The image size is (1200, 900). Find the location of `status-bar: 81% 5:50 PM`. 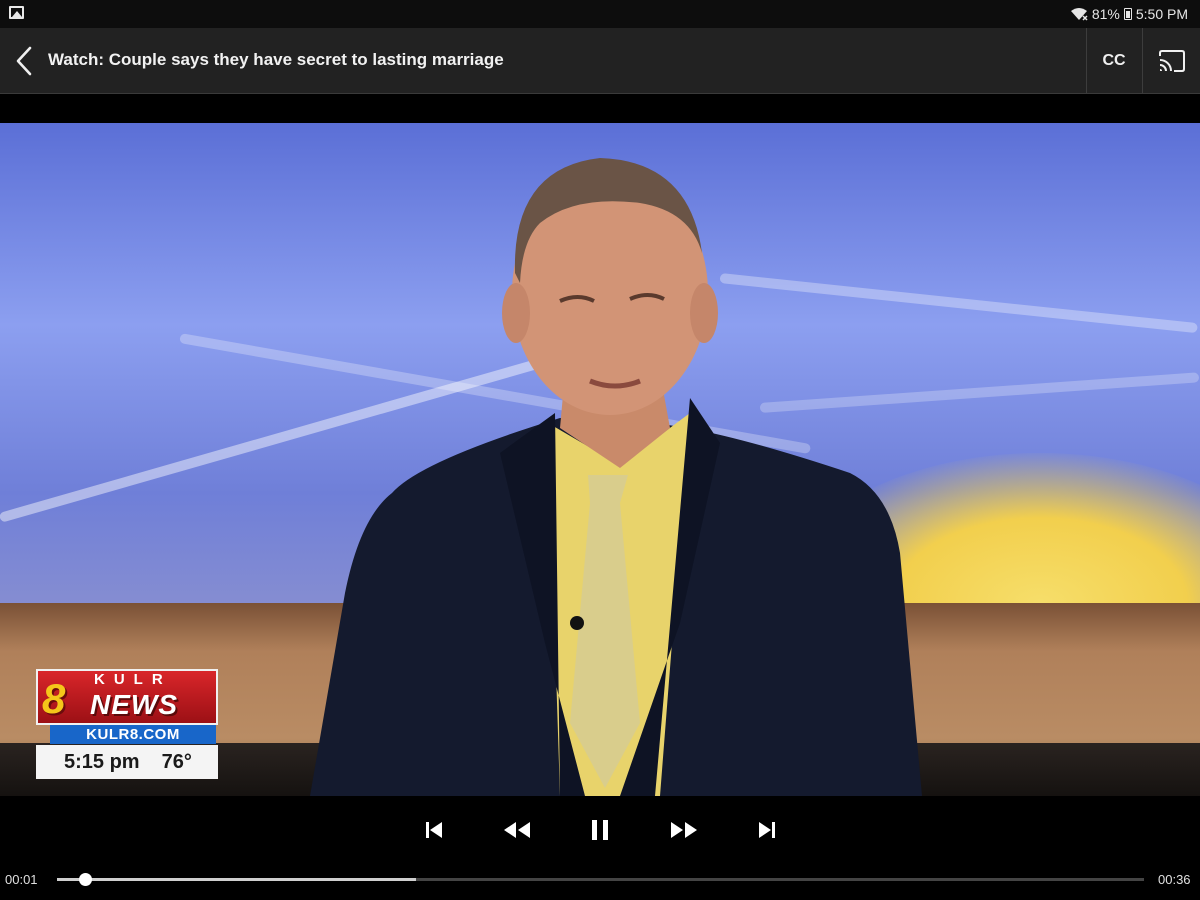

status-bar: 81% 5:50 PM is located at coordinates (600, 14).